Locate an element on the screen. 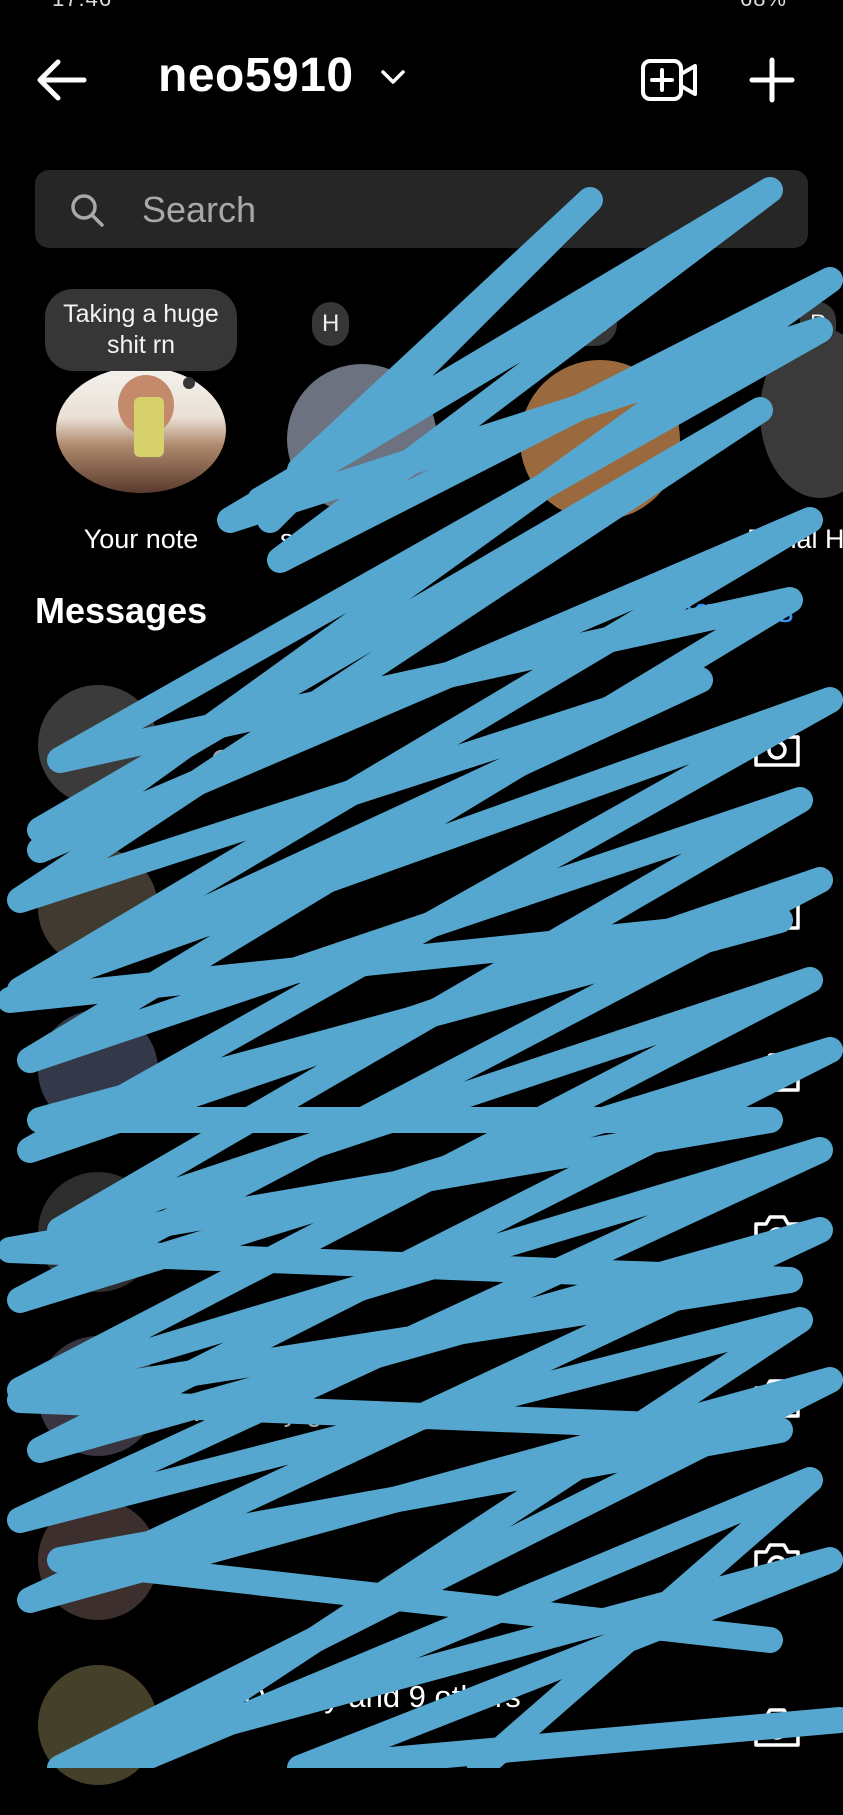  thread-name: U is located at coordinates (206, 1531).